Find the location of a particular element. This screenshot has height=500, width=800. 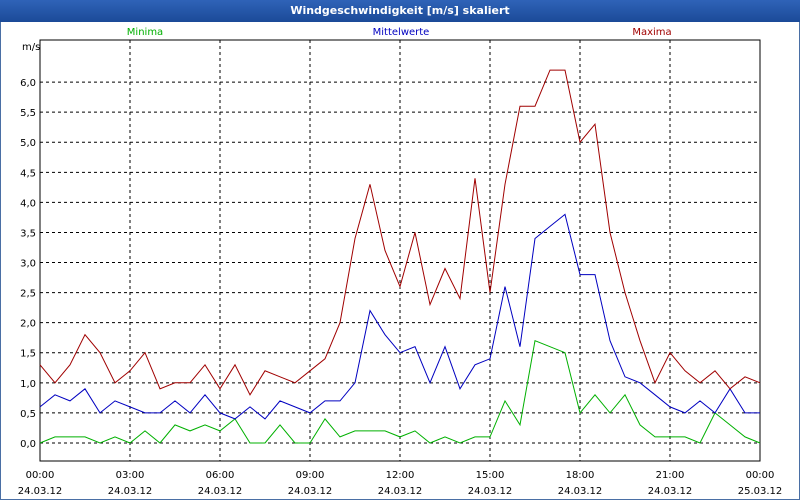

legend-mittelwerte: Mittelwerte is located at coordinates (401, 32).